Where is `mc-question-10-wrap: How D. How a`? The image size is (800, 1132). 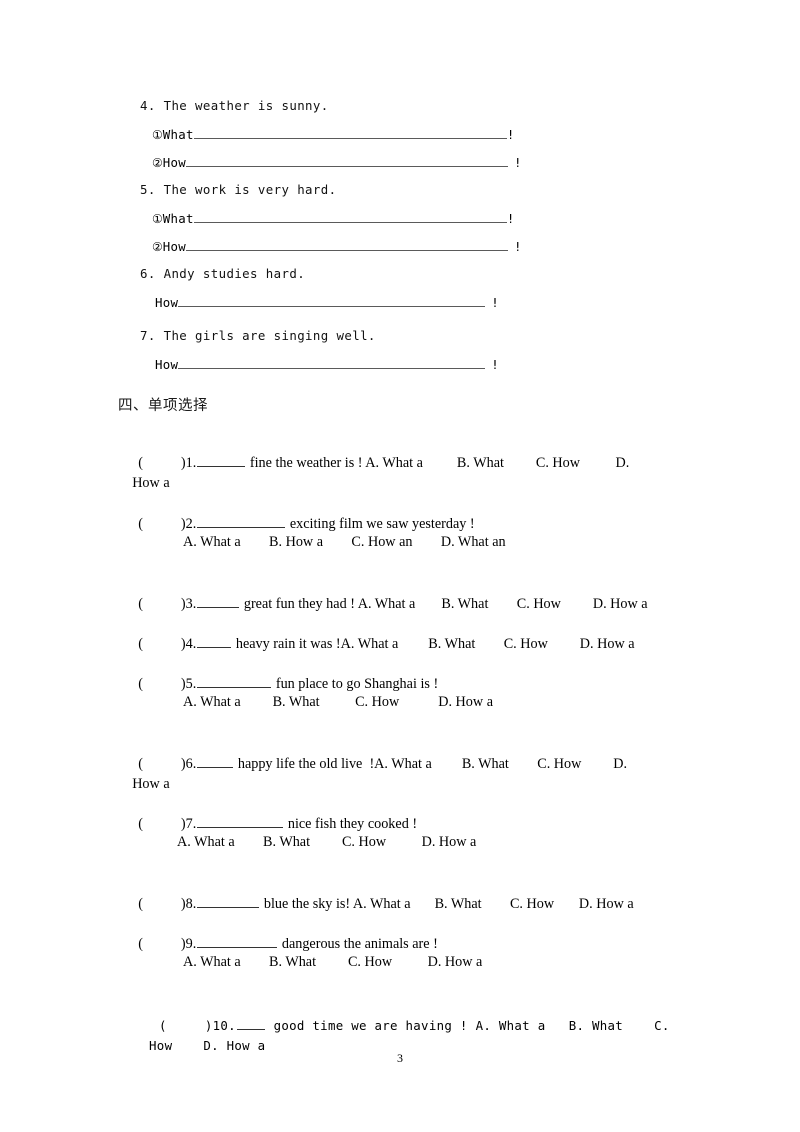
mc-question-10-wrap: How D. How a is located at coordinates (191, 1046).